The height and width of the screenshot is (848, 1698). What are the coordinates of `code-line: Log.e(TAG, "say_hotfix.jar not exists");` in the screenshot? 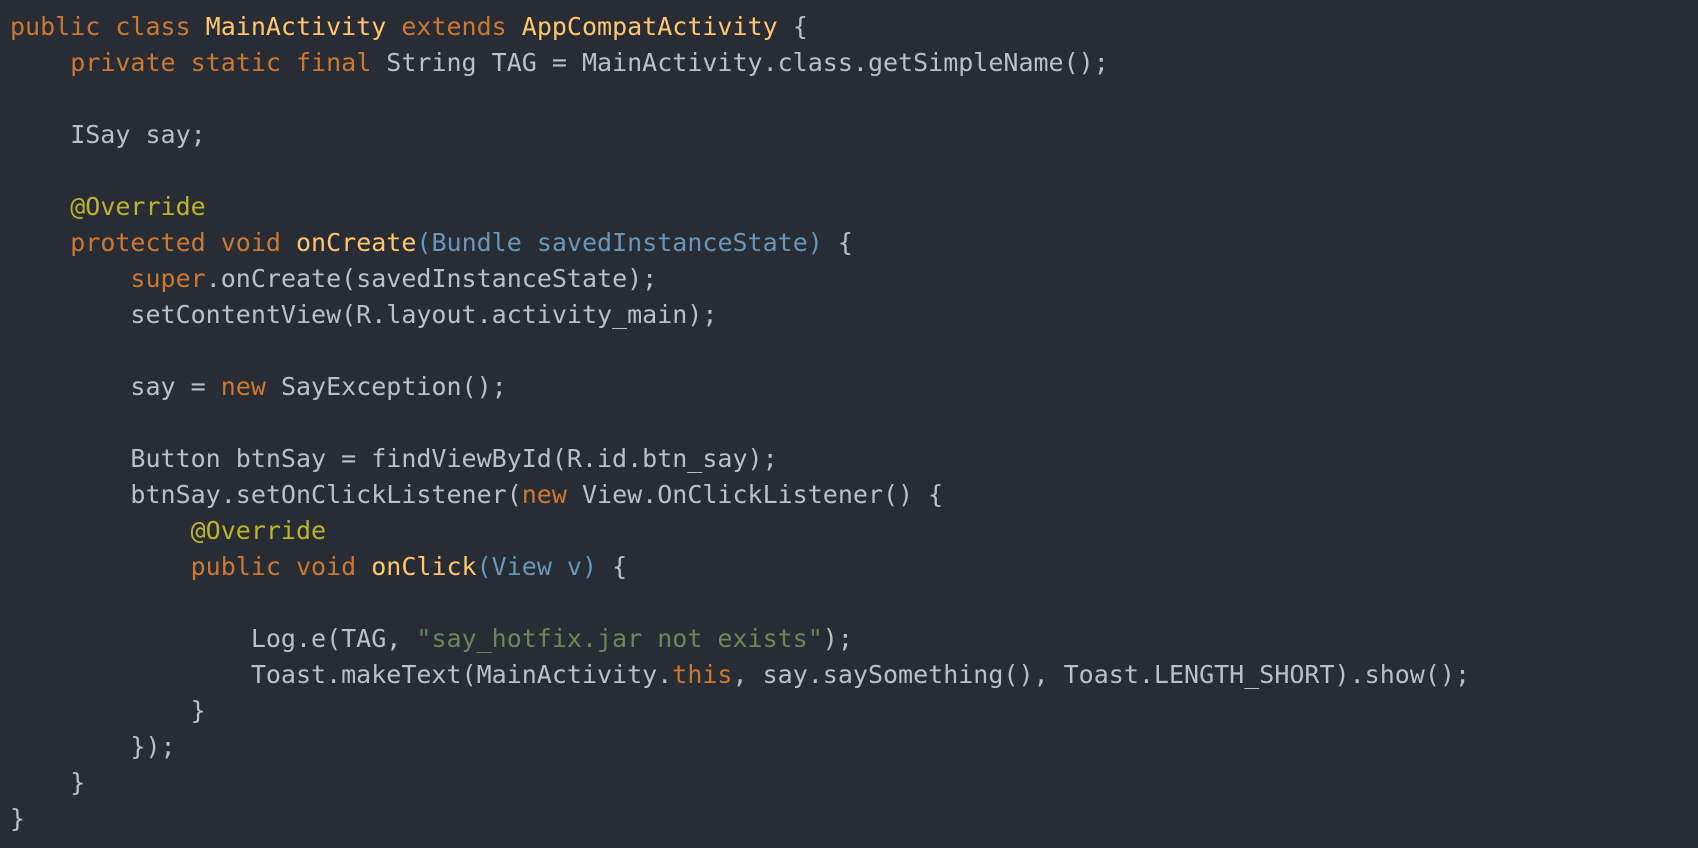 It's located at (854, 639).